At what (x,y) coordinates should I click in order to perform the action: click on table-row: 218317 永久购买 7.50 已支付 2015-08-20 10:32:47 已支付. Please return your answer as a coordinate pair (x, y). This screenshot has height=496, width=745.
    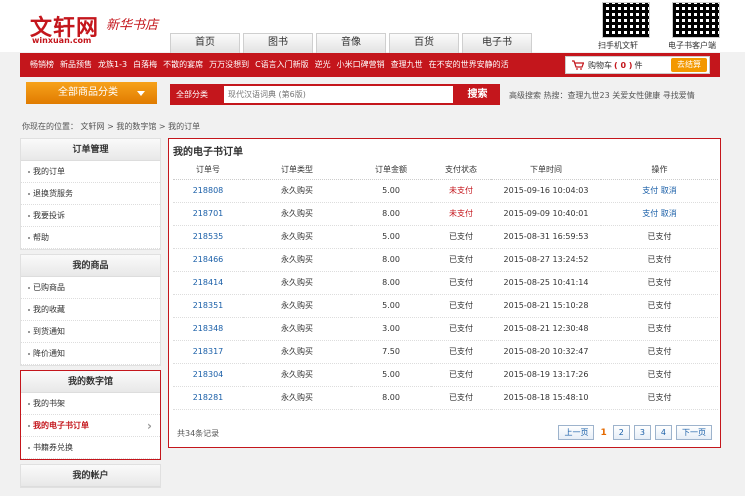
    Looking at the image, I should click on (445, 352).